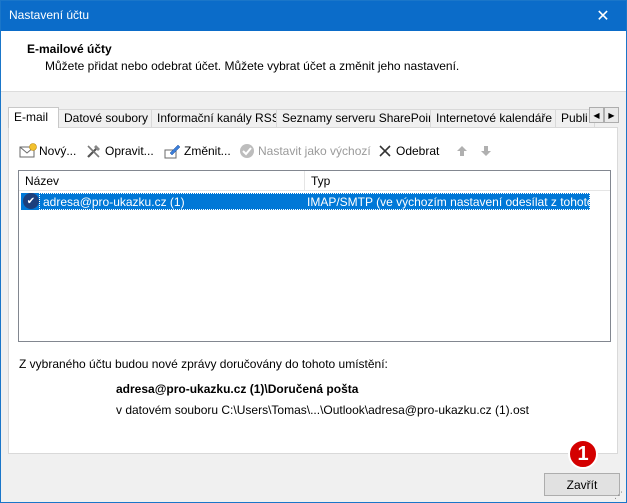  Describe the element at coordinates (247, 151) in the screenshot. I see `check-circle-icon` at that location.